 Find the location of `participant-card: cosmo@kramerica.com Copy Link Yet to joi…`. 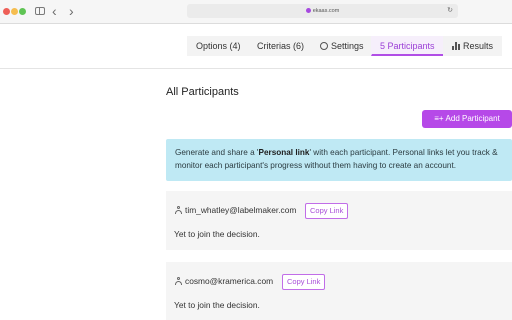

participant-card: cosmo@kramerica.com Copy Link Yet to joi… is located at coordinates (339, 291).